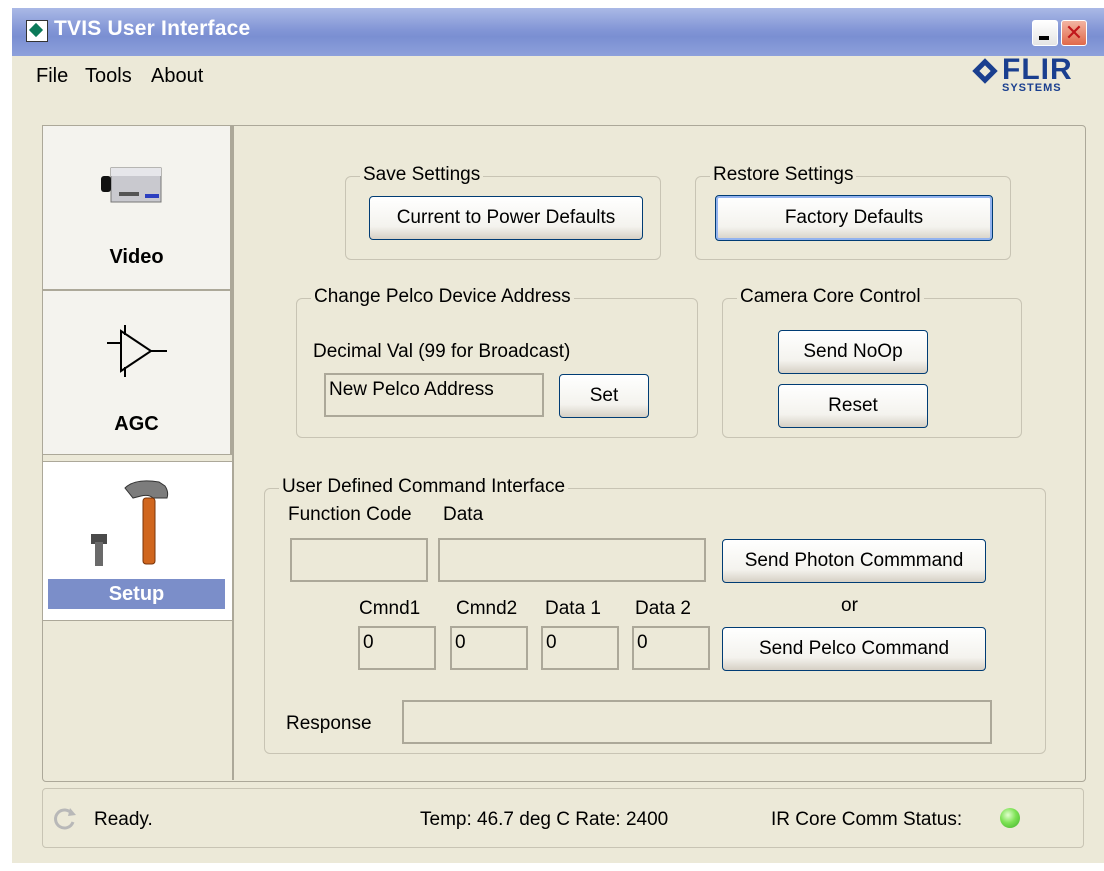 The width and height of the screenshot is (1104, 871). I want to click on restore-settings-title: Restore Settings, so click(783, 175).